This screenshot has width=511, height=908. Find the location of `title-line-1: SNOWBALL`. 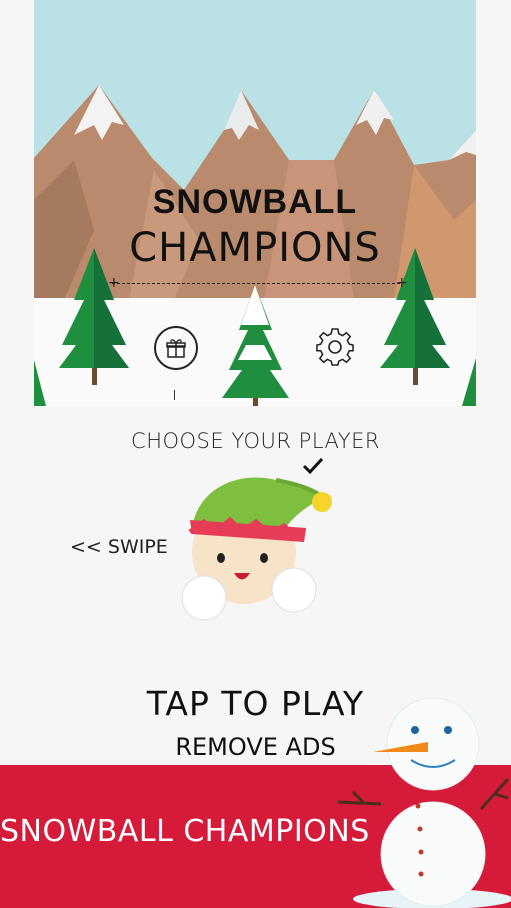

title-line-1: SNOWBALL is located at coordinates (255, 202).